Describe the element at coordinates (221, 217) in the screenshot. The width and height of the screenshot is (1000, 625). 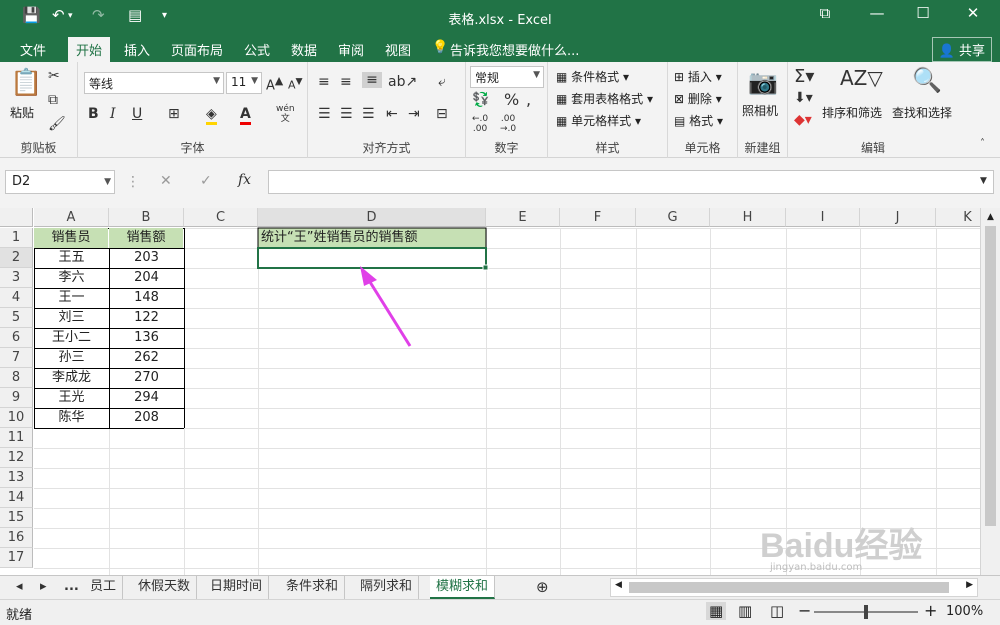
I see `column-header-c: C` at that location.